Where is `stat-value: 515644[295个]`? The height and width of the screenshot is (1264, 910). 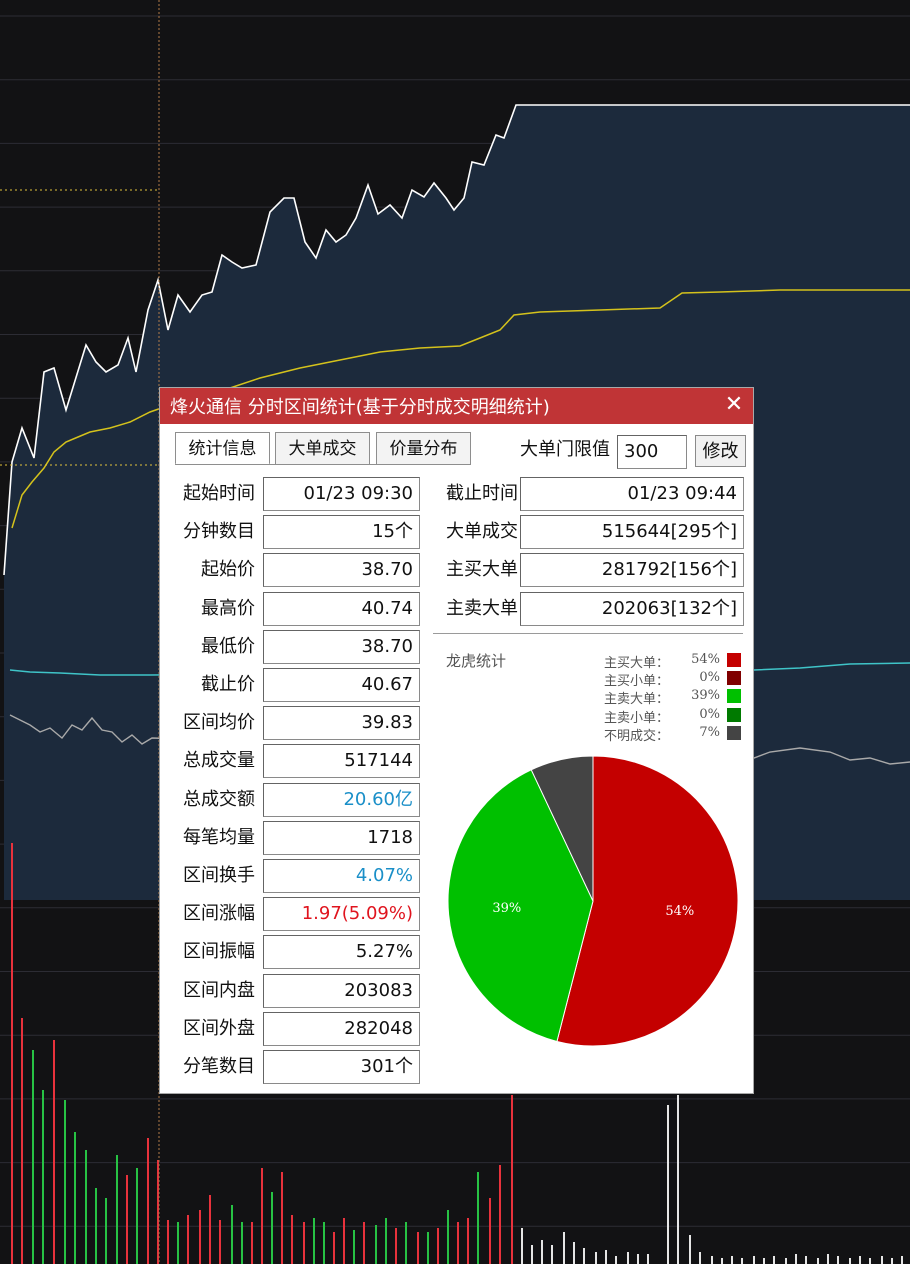
stat-value: 515644[295个] is located at coordinates (632, 532).